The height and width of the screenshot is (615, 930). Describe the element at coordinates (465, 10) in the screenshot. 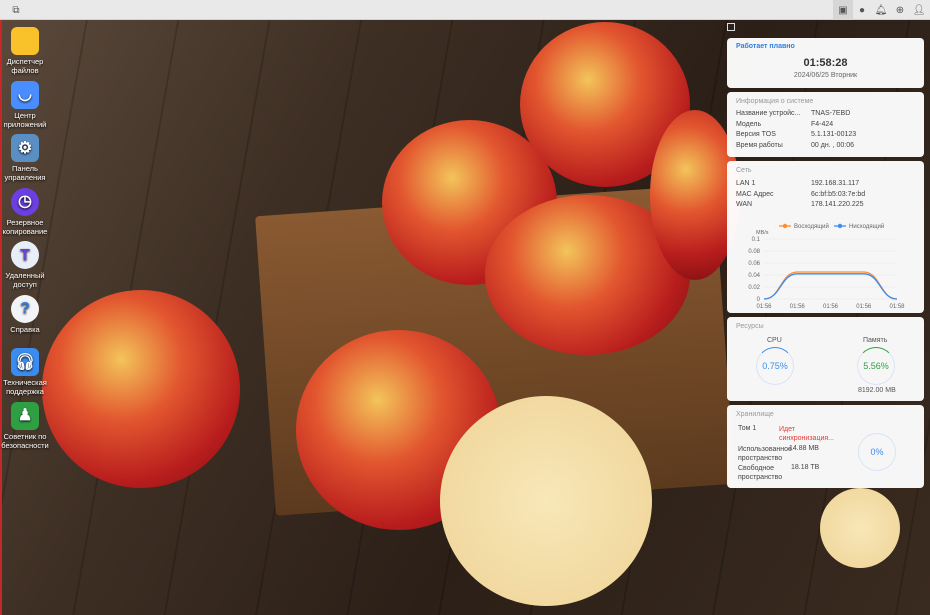

I see `taskbar: ⧉ ▣ ● 🔔︎ ⊕ 👤︎` at that location.